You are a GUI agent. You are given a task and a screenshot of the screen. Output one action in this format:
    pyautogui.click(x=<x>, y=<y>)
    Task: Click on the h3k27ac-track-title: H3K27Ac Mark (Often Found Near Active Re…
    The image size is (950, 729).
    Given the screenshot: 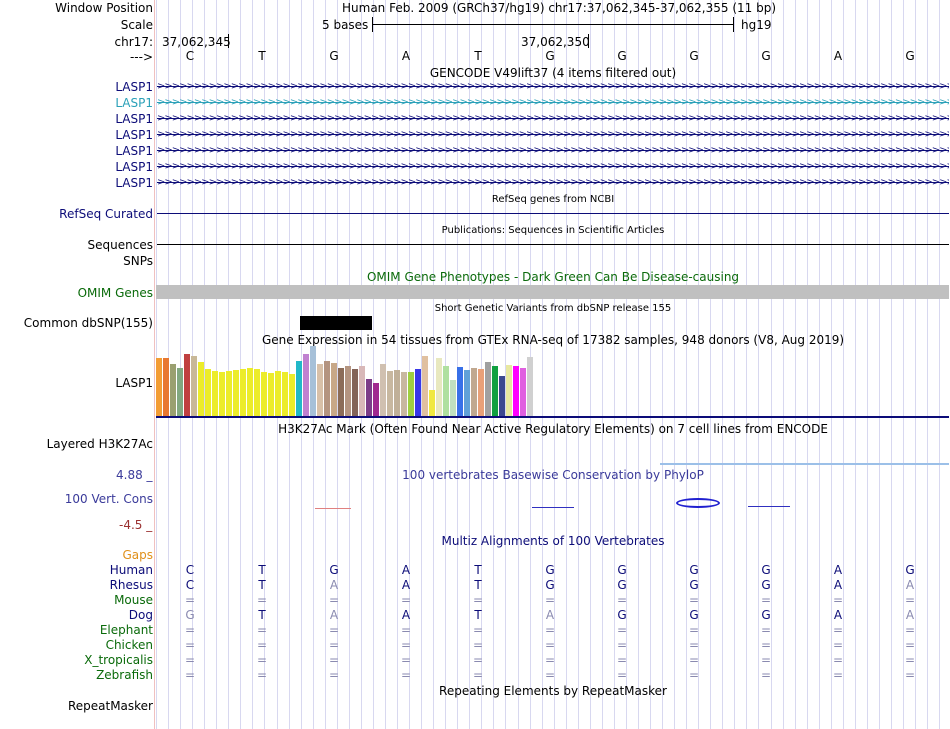 What is the action you would take?
    pyautogui.click(x=553, y=429)
    